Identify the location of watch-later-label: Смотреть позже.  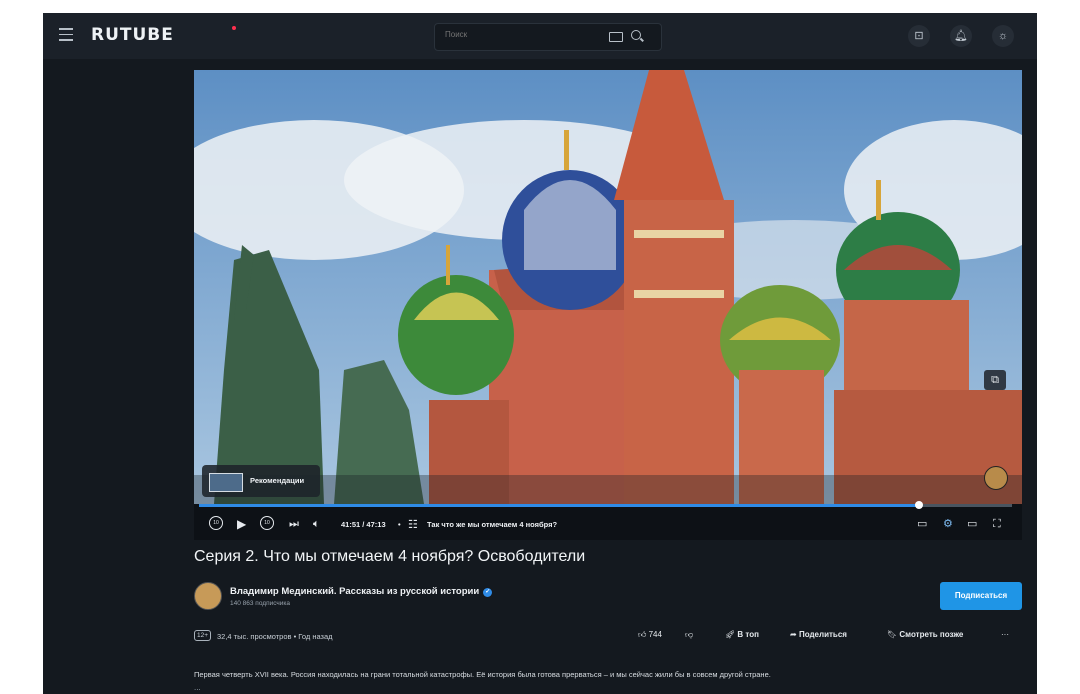
(931, 634).